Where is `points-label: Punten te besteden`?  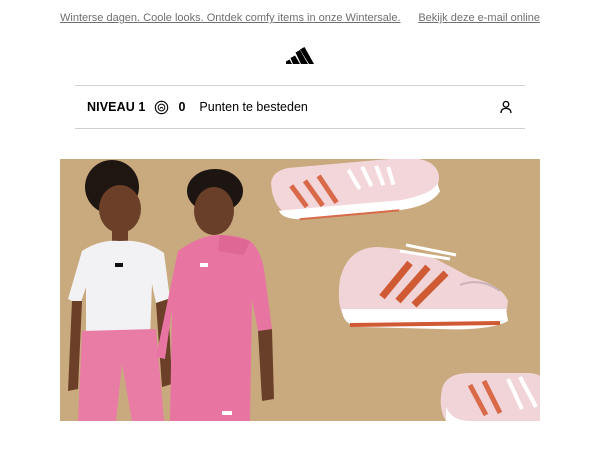
points-label: Punten te besteden is located at coordinates (253, 107).